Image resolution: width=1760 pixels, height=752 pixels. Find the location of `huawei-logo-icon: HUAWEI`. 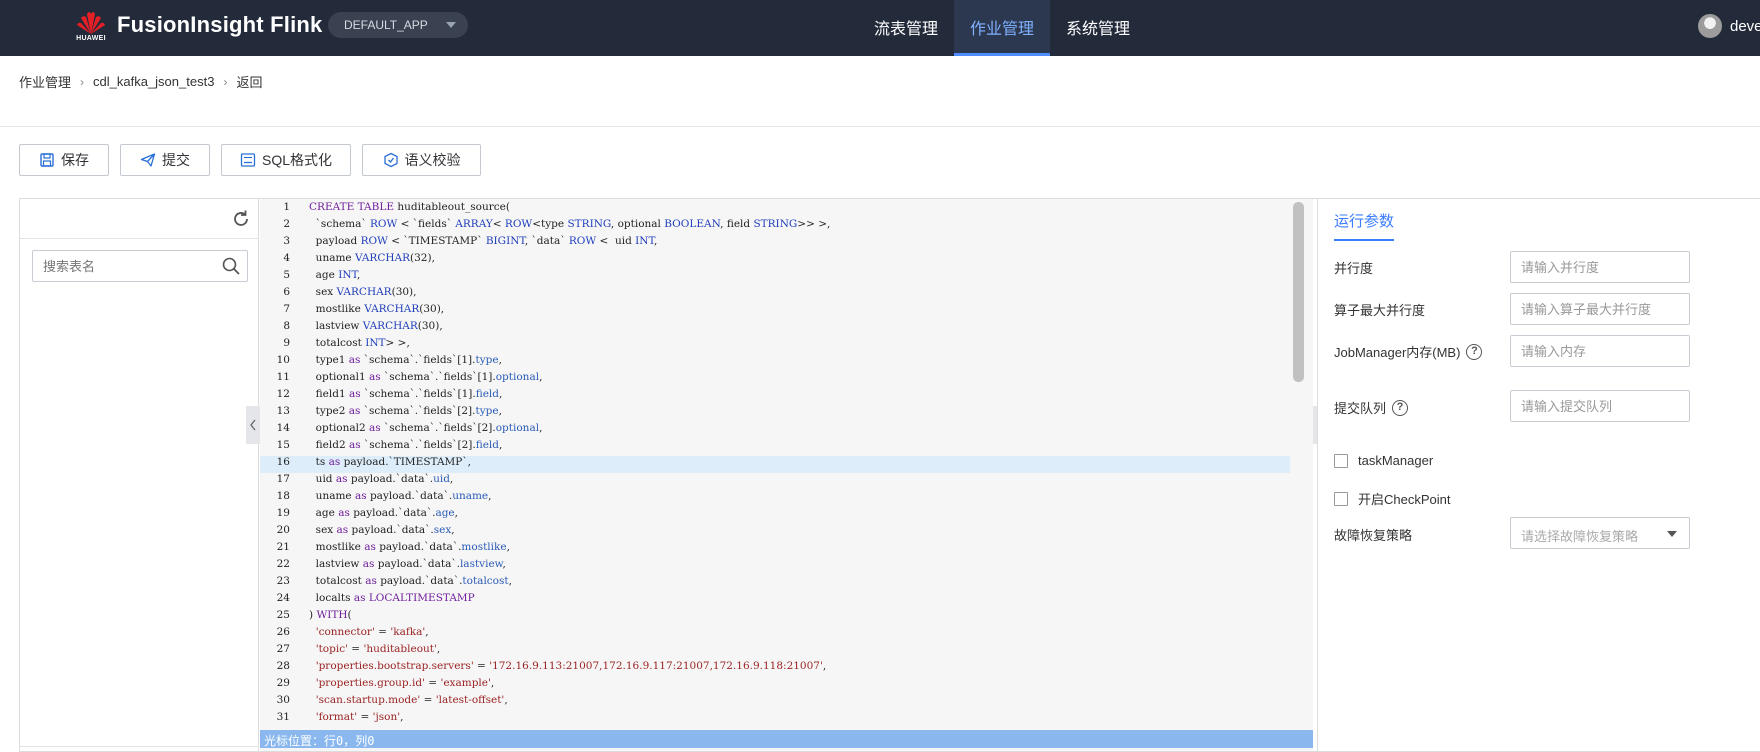

huawei-logo-icon: HUAWEI is located at coordinates (91, 27).